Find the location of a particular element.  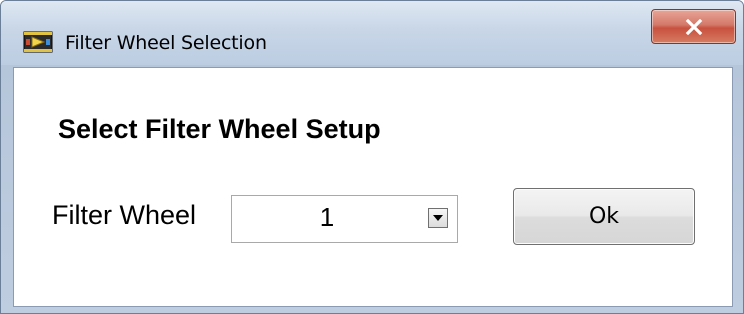

filter-wheel-select: 1 is located at coordinates (344, 219).